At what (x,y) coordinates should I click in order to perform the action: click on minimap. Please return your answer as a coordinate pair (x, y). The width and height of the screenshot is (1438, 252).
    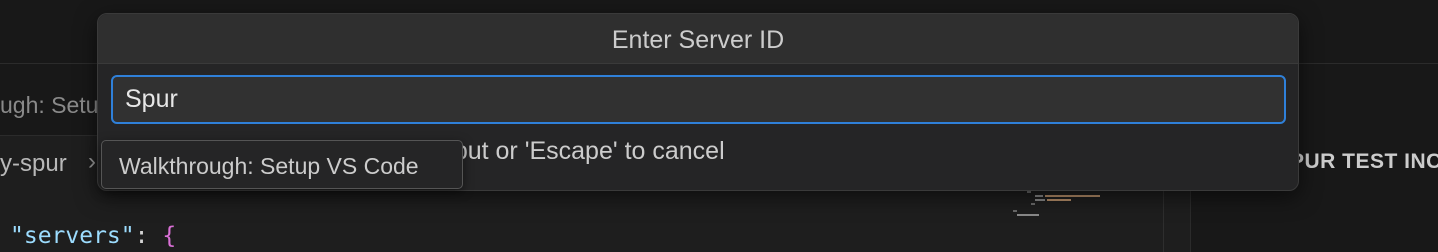
    Looking at the image, I should click on (1062, 204).